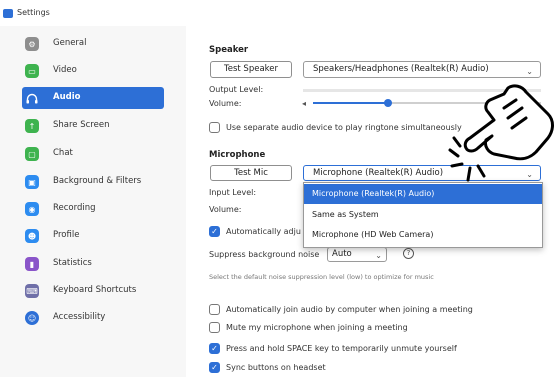  What do you see at coordinates (225, 103) in the screenshot?
I see `speaker-volume-label: Volume:` at bounding box center [225, 103].